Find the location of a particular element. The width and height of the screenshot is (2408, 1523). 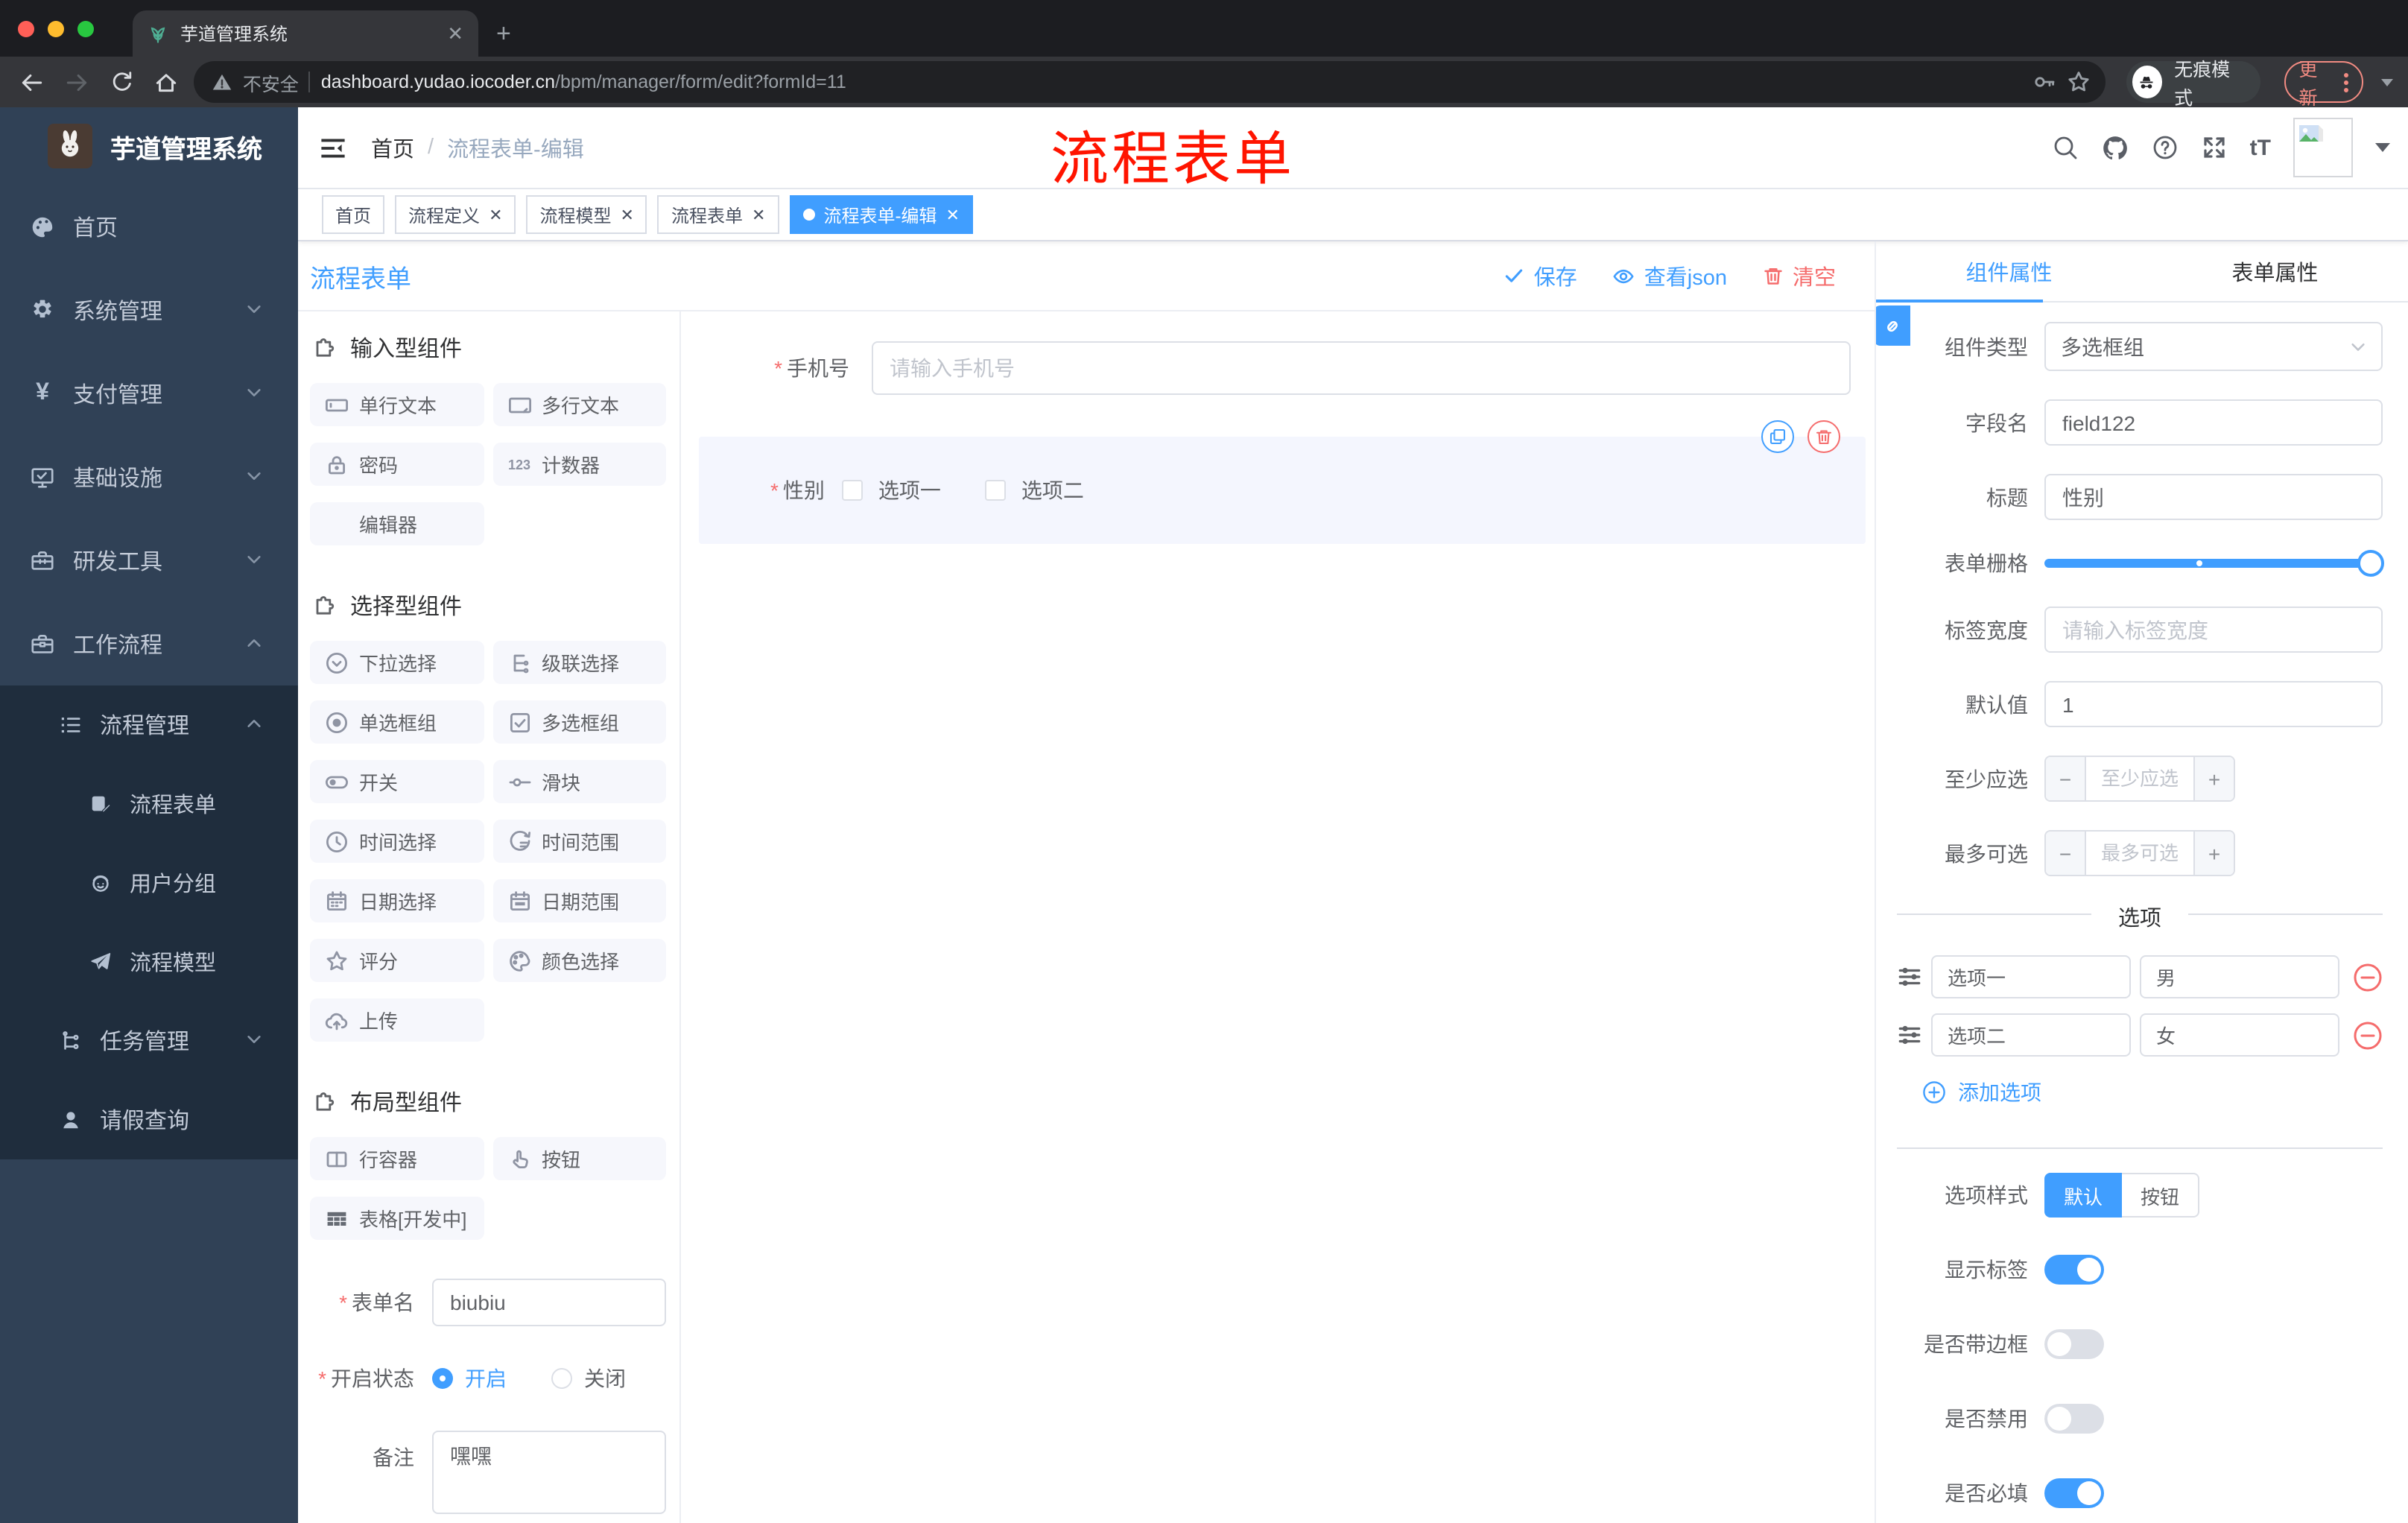

component-chip-select: 下拉选择 is located at coordinates (397, 663).